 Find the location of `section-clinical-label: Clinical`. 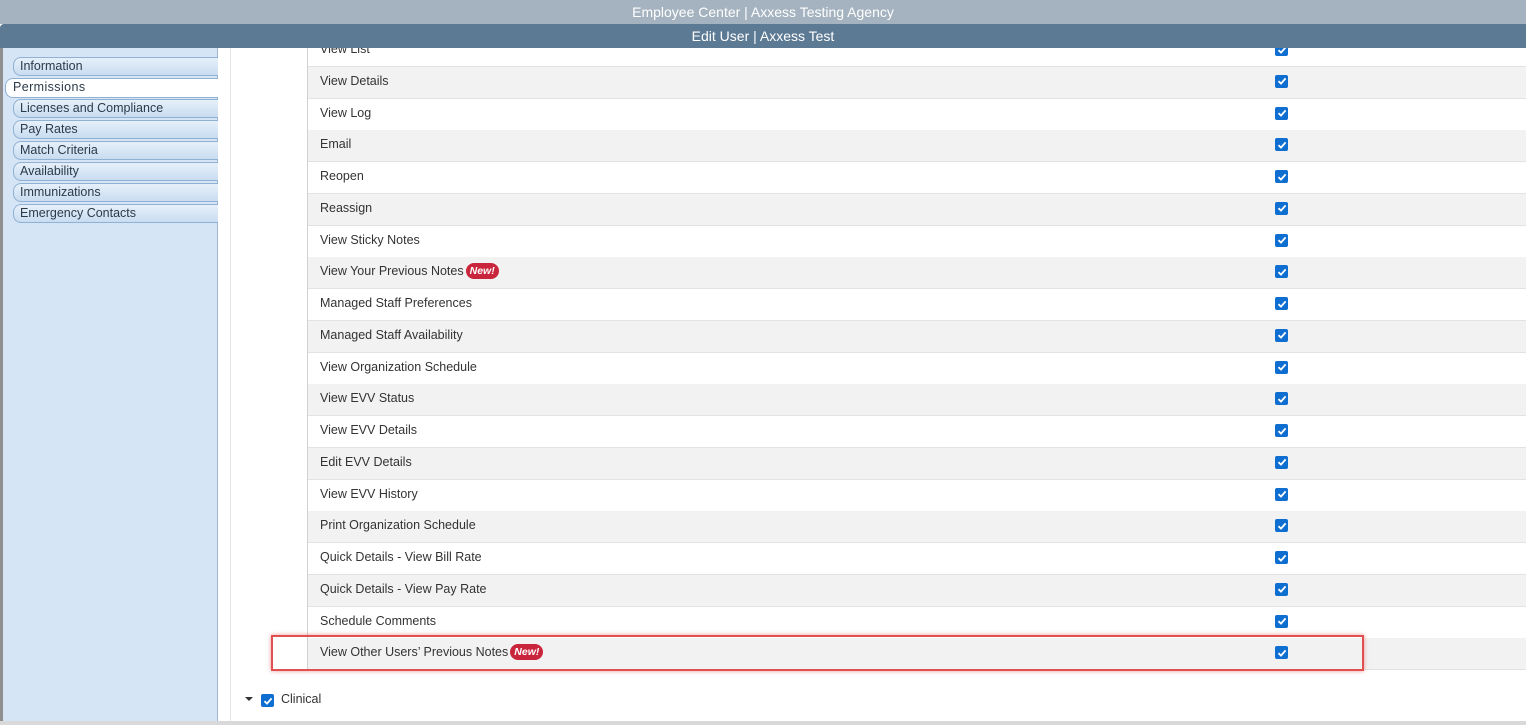

section-clinical-label: Clinical is located at coordinates (301, 699).